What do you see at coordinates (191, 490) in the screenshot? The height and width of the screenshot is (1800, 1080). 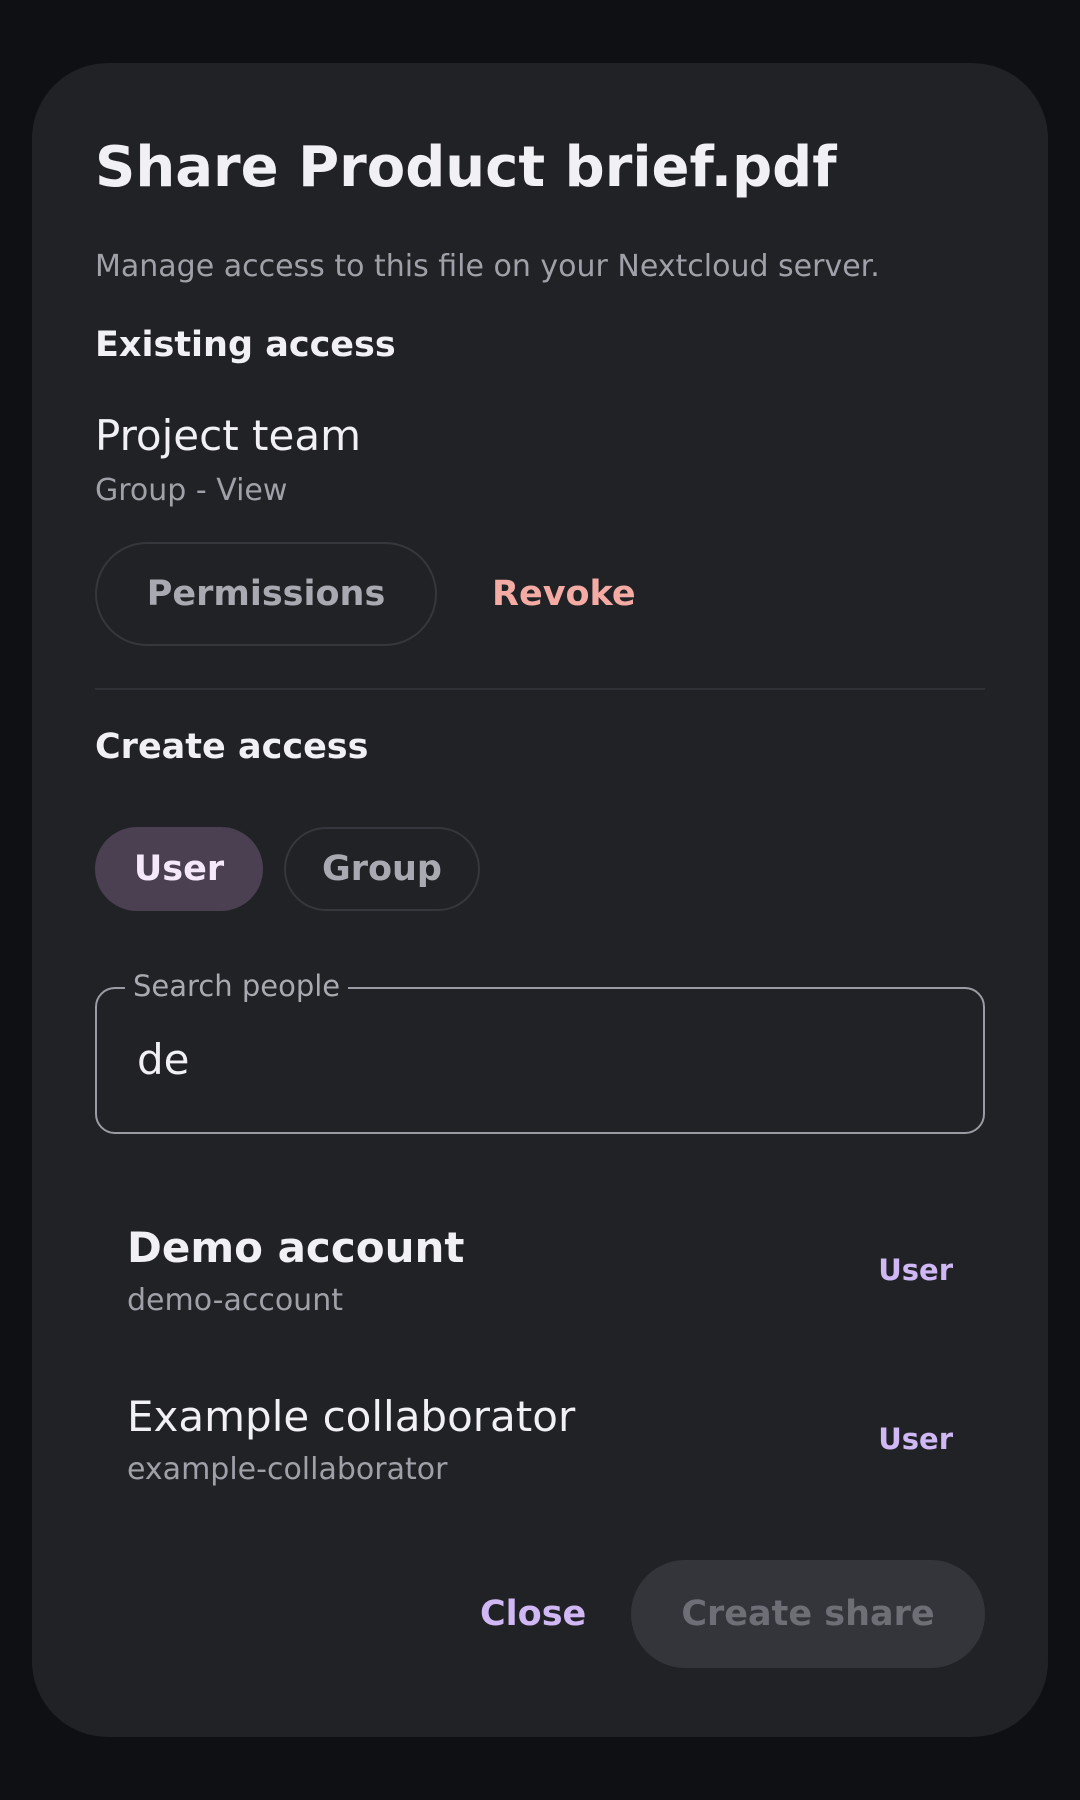 I see `existing-access-meta: Group - View` at bounding box center [191, 490].